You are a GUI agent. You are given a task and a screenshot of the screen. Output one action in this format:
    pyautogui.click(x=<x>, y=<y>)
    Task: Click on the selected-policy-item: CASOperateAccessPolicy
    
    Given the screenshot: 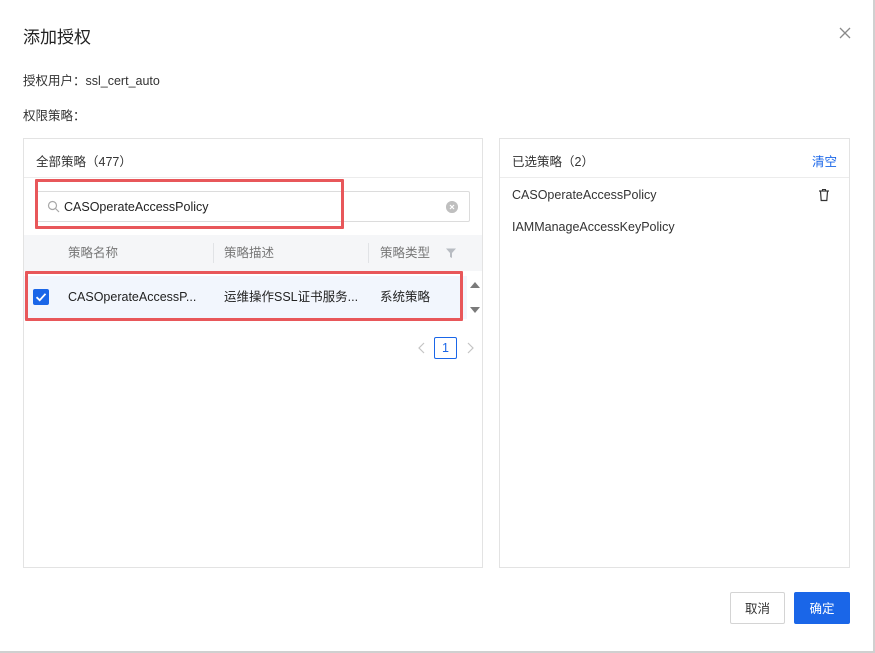 What is the action you would take?
    pyautogui.click(x=584, y=195)
    